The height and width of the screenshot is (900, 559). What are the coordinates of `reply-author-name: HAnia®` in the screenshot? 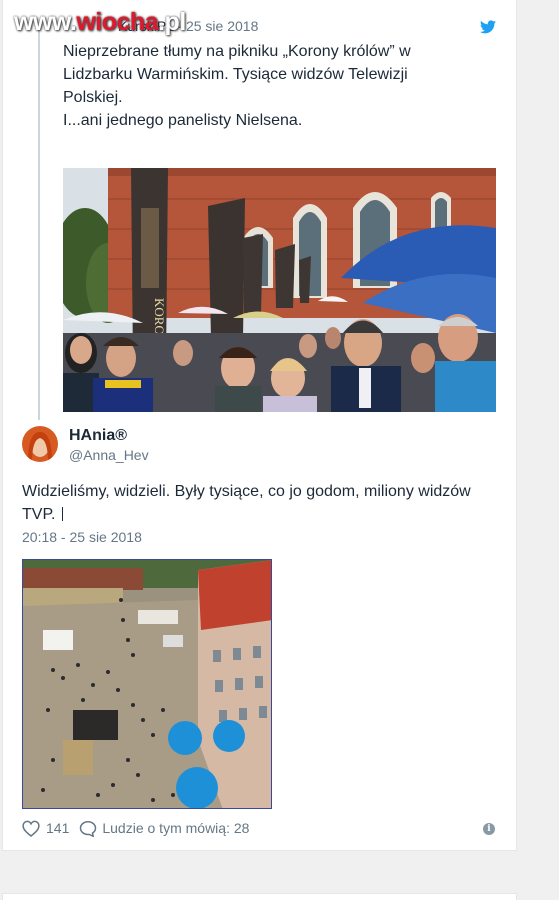 It's located at (98, 436).